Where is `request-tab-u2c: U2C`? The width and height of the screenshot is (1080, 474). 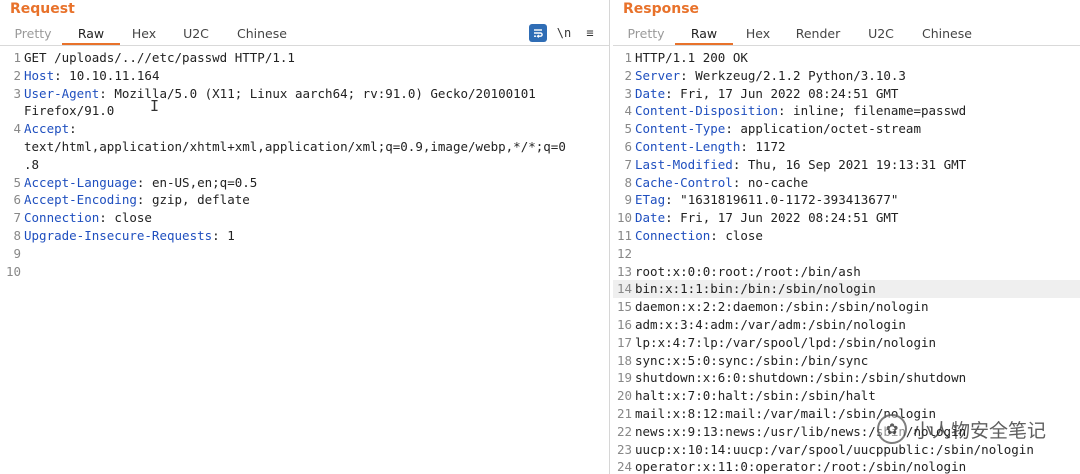 request-tab-u2c: U2C is located at coordinates (196, 34).